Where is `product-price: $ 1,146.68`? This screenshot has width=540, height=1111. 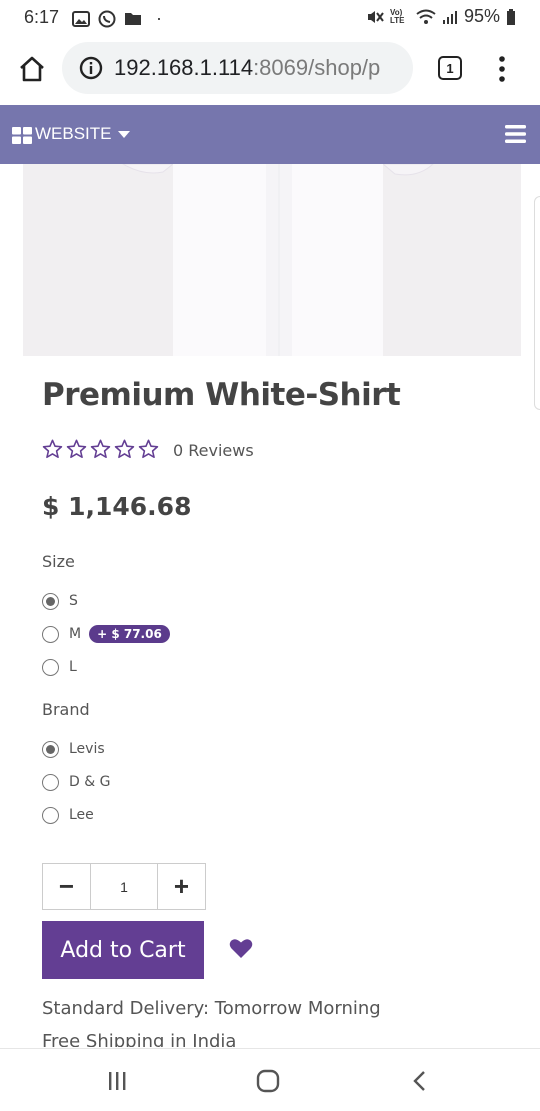 product-price: $ 1,146.68 is located at coordinates (117, 506).